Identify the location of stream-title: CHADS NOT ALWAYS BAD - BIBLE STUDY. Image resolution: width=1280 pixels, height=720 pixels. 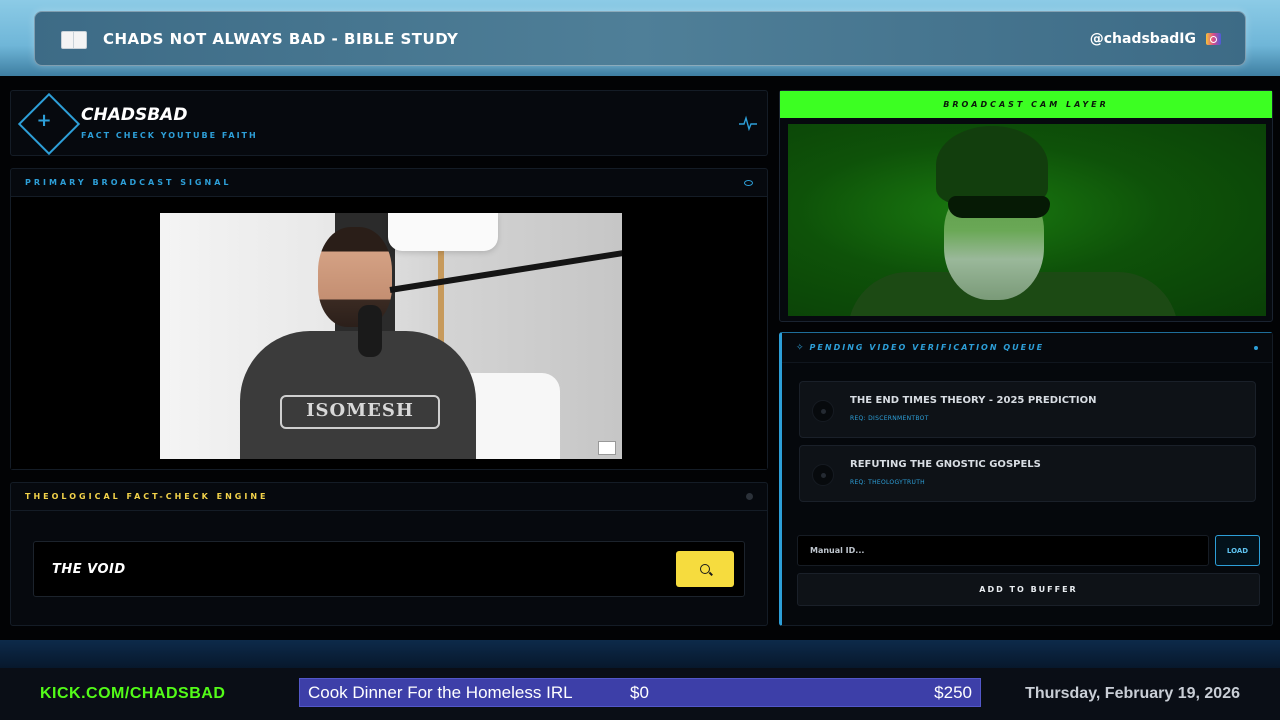
(281, 38).